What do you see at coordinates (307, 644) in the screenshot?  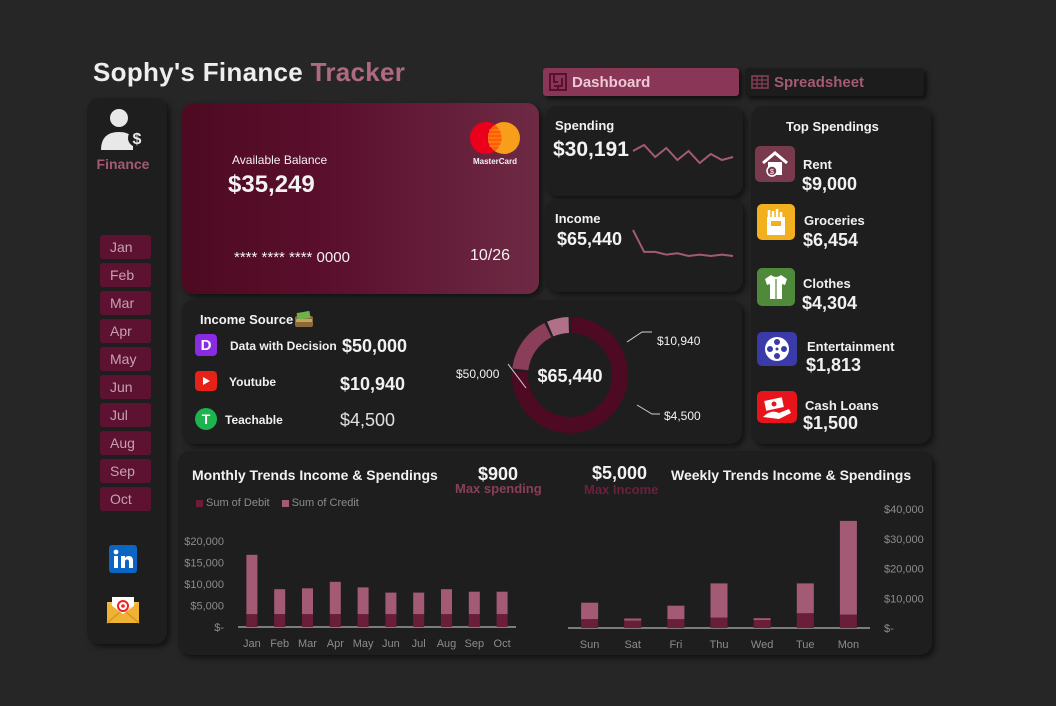 I see `x-tick-label: Mar` at bounding box center [307, 644].